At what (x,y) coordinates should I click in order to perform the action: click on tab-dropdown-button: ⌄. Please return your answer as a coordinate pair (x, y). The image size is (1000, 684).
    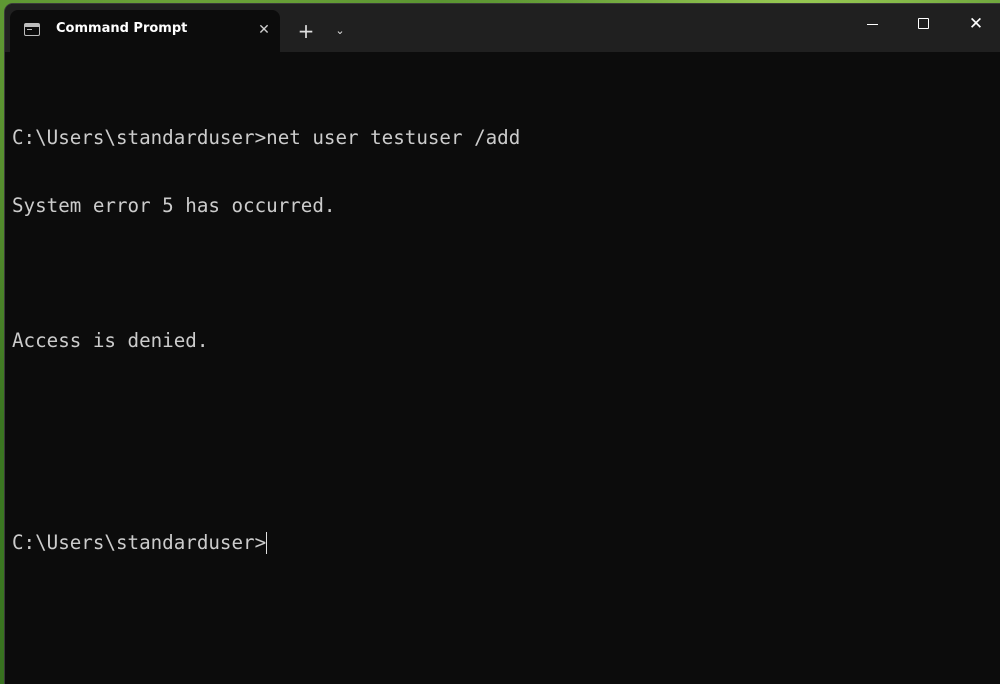
    Looking at the image, I should click on (340, 31).